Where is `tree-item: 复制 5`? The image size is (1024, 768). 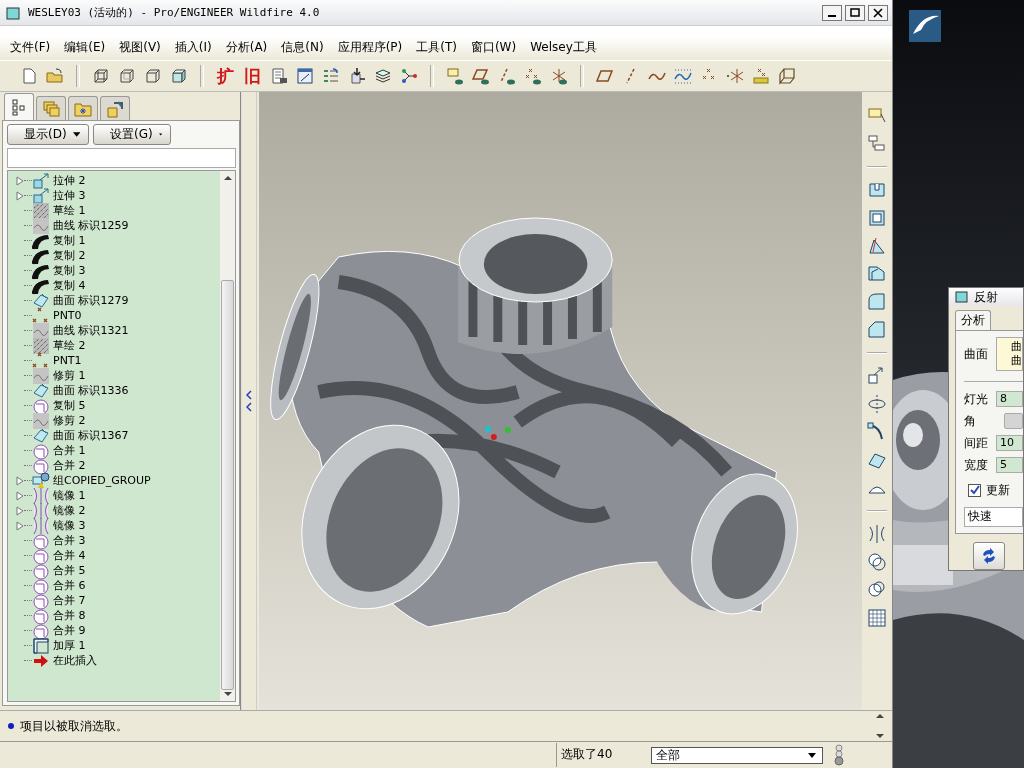
tree-item: 复制 5 is located at coordinates (69, 405).